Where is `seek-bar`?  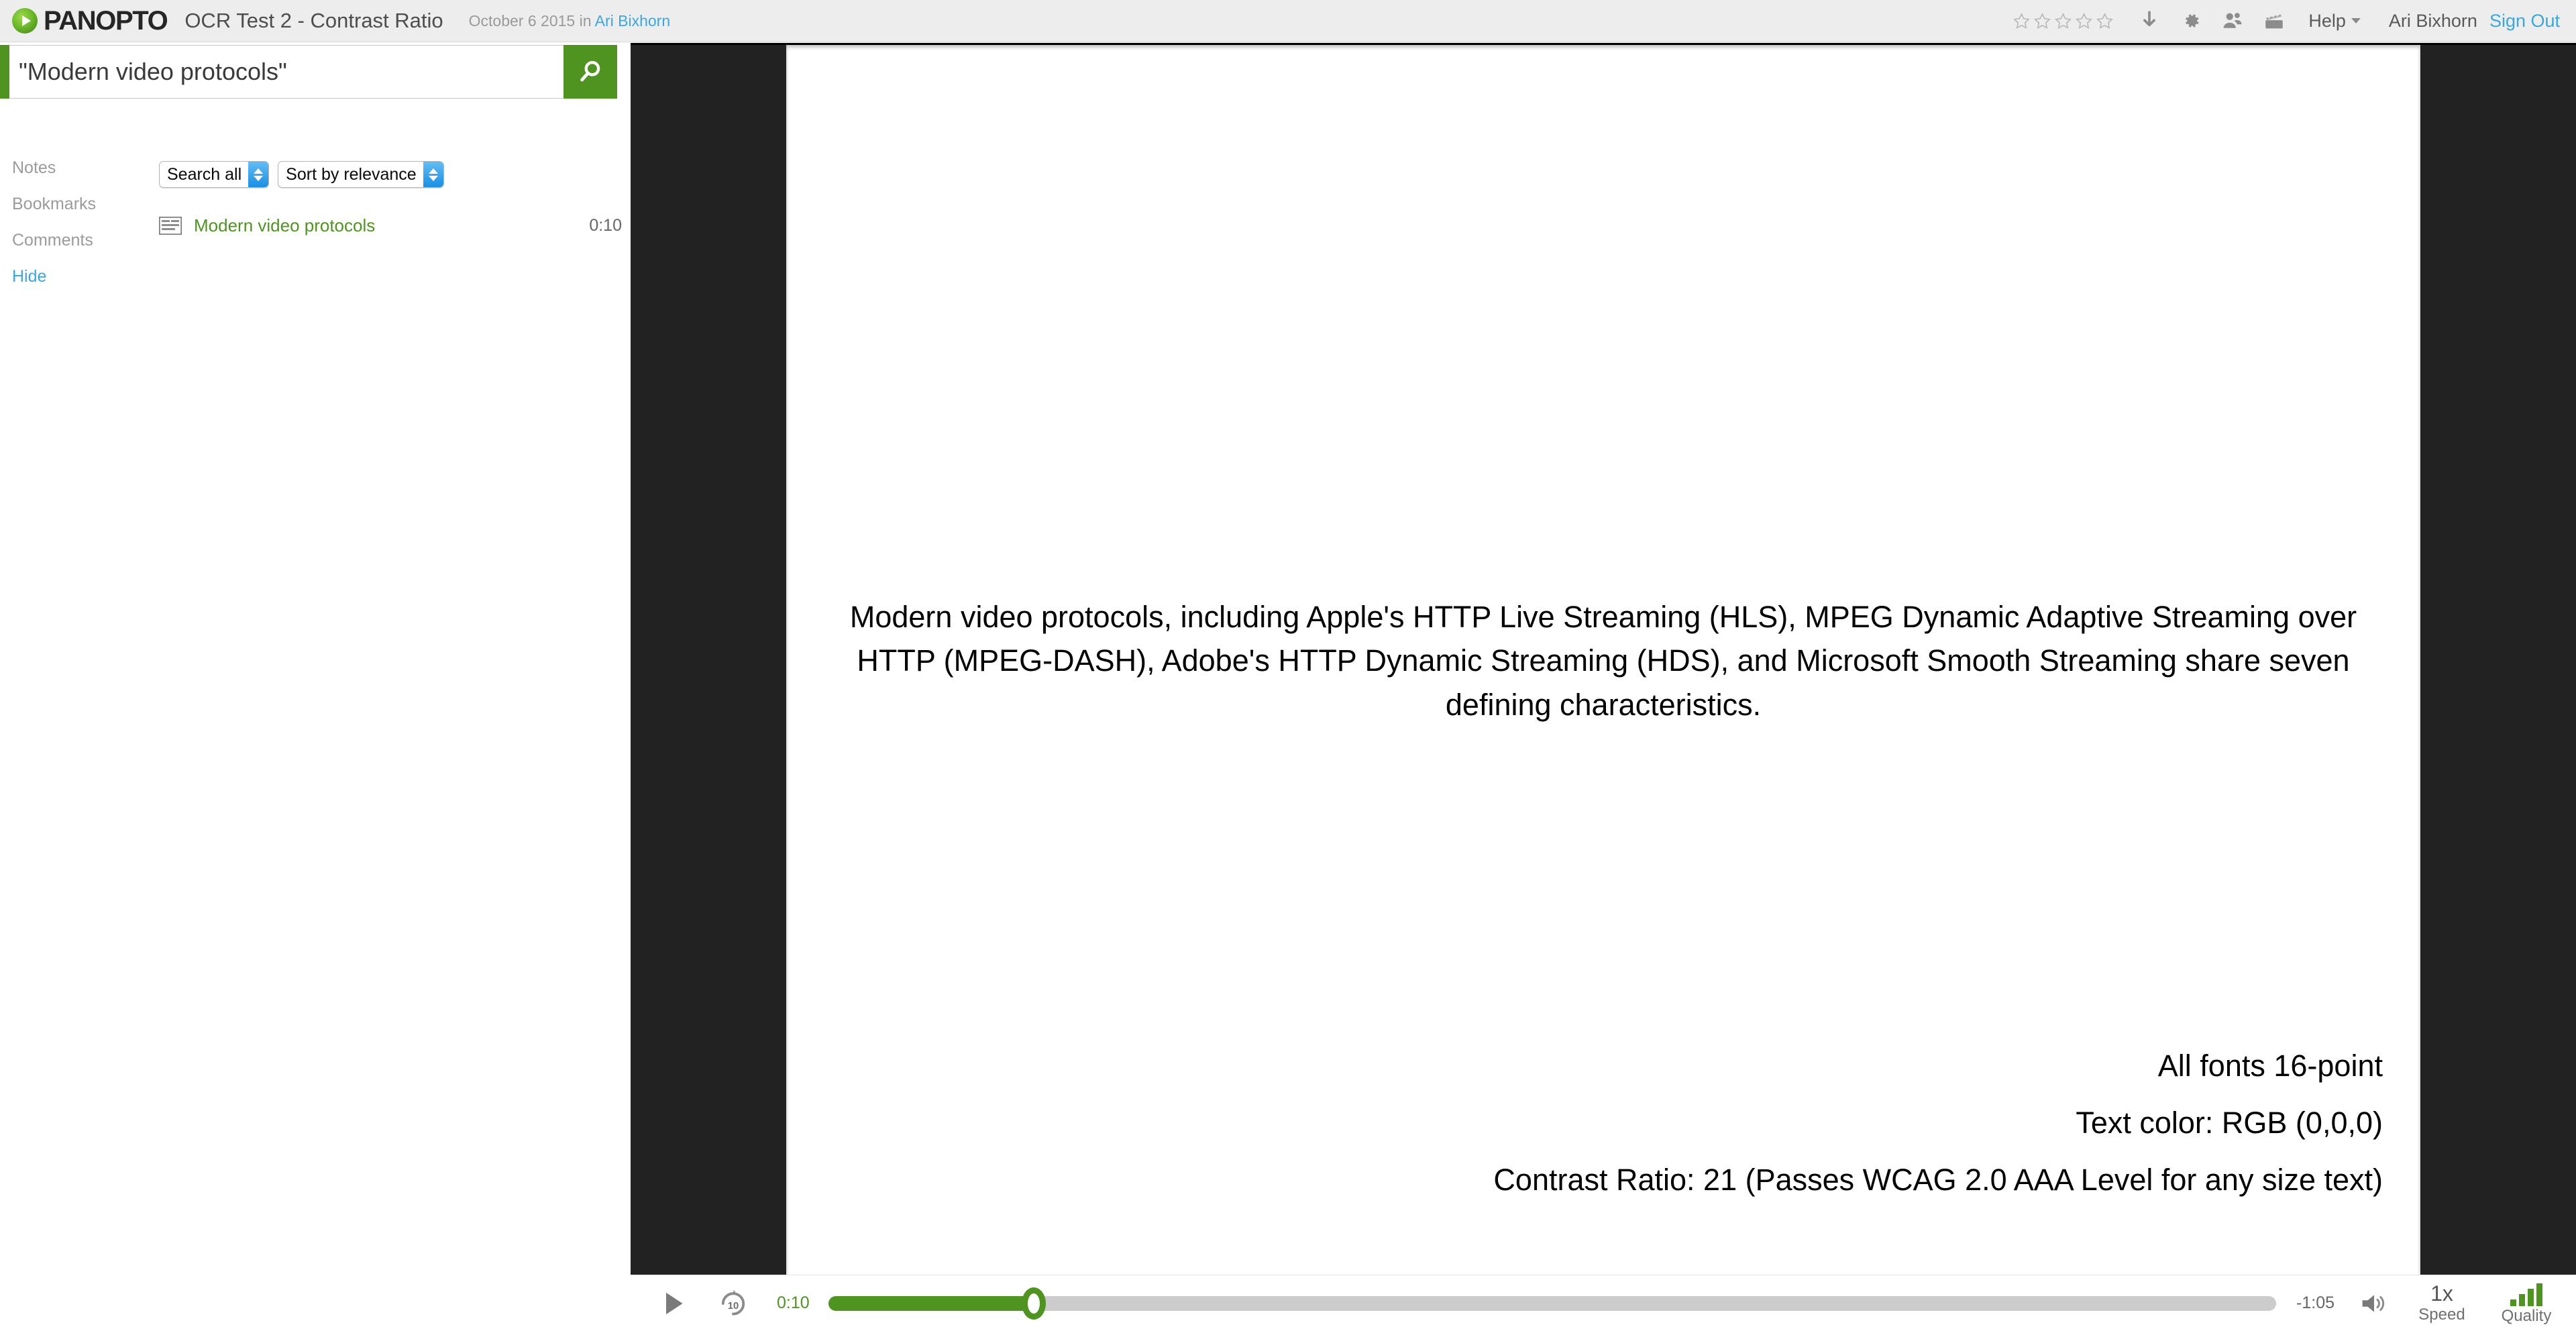 seek-bar is located at coordinates (1552, 1303).